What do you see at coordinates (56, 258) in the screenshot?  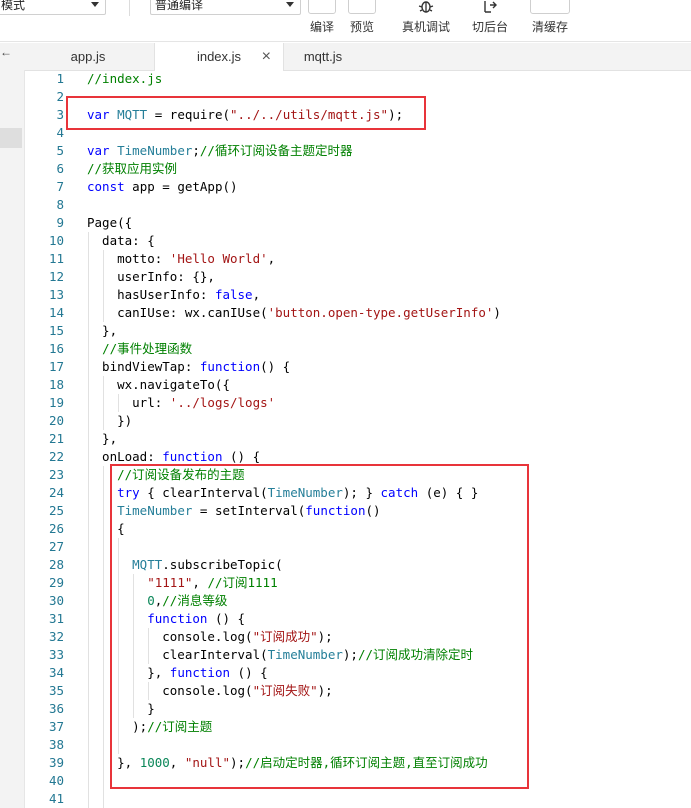 I see `line-number: 11` at bounding box center [56, 258].